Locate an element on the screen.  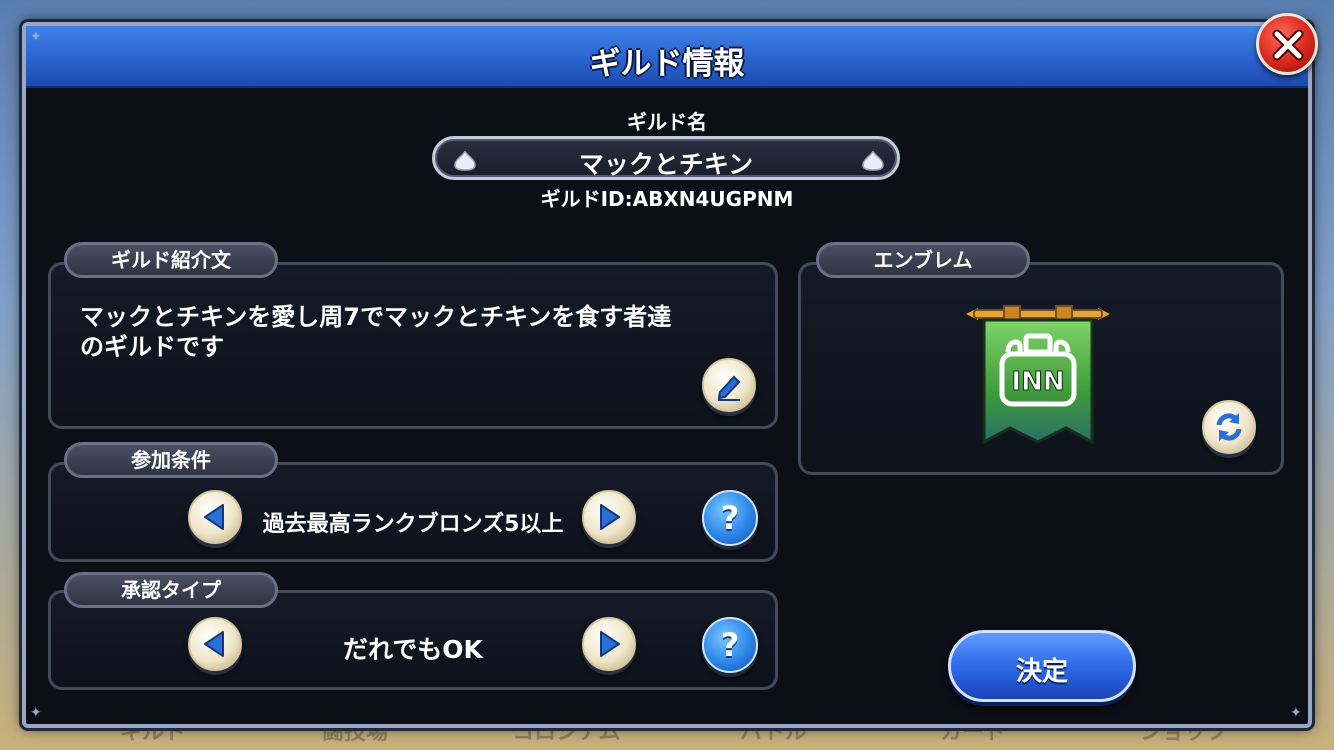
refresh-emblem-button is located at coordinates (1229, 427).